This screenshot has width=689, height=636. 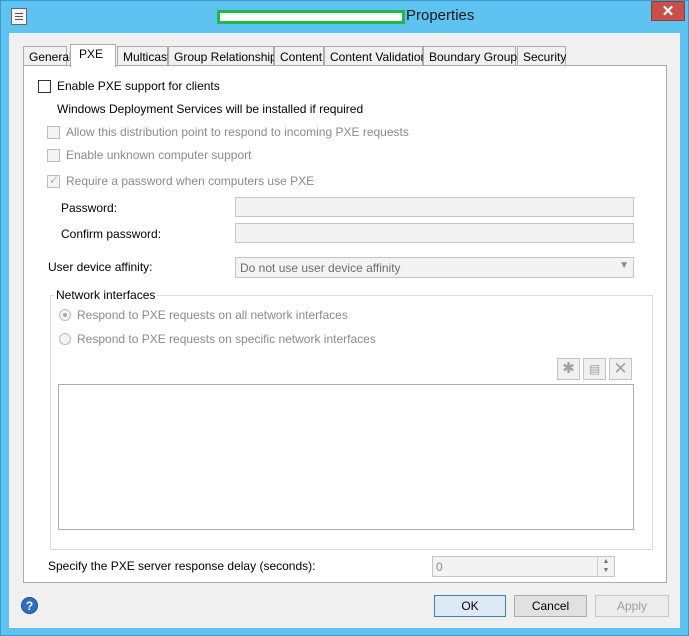 What do you see at coordinates (159, 155) in the screenshot?
I see `unknown-computer-label: Enable unknown computer support` at bounding box center [159, 155].